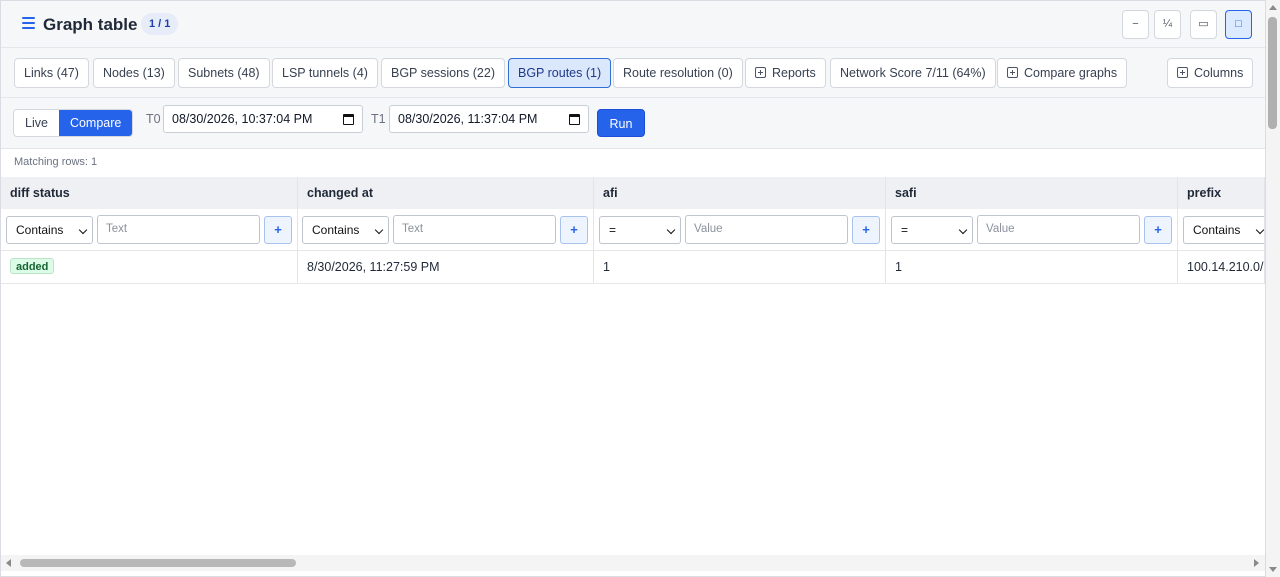 The image size is (1280, 577). I want to click on filter-safi: = Value +, so click(1032, 230).